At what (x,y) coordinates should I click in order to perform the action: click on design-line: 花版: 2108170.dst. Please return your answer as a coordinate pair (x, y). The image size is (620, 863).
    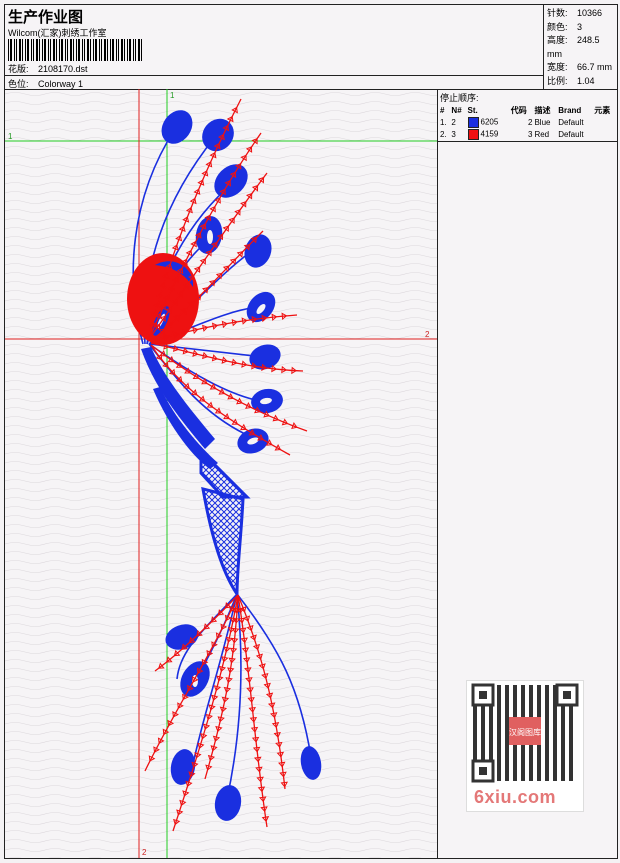
    Looking at the image, I should click on (48, 68).